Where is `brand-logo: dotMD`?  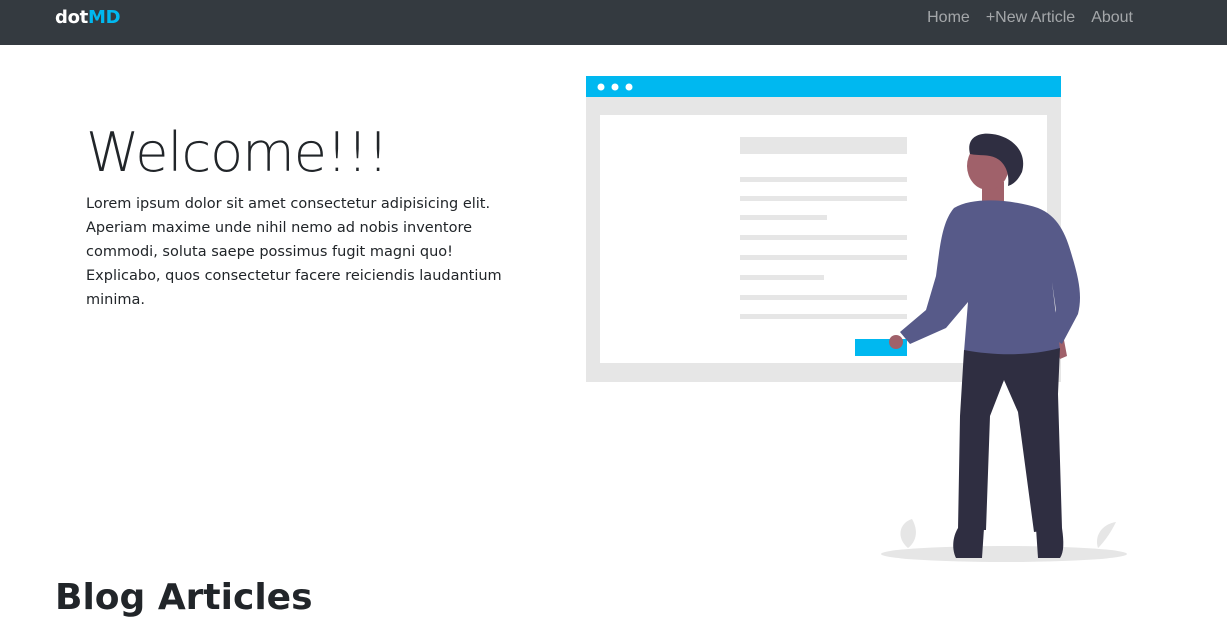 brand-logo: dotMD is located at coordinates (88, 17).